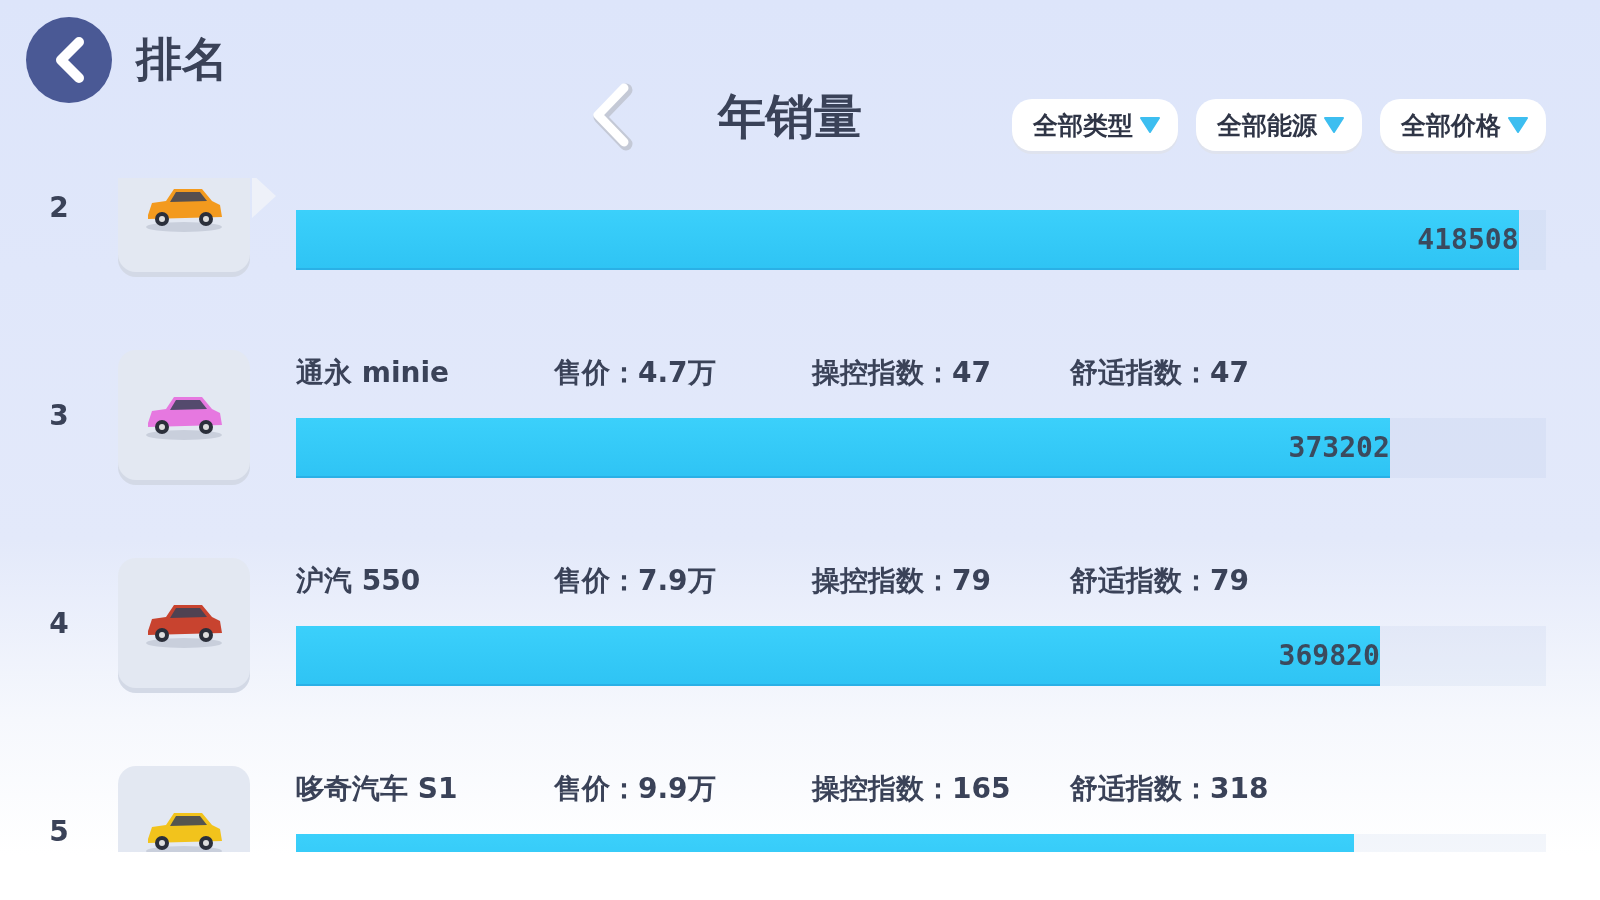  Describe the element at coordinates (635, 581) in the screenshot. I see `car-price: 售价：7.9万` at that location.